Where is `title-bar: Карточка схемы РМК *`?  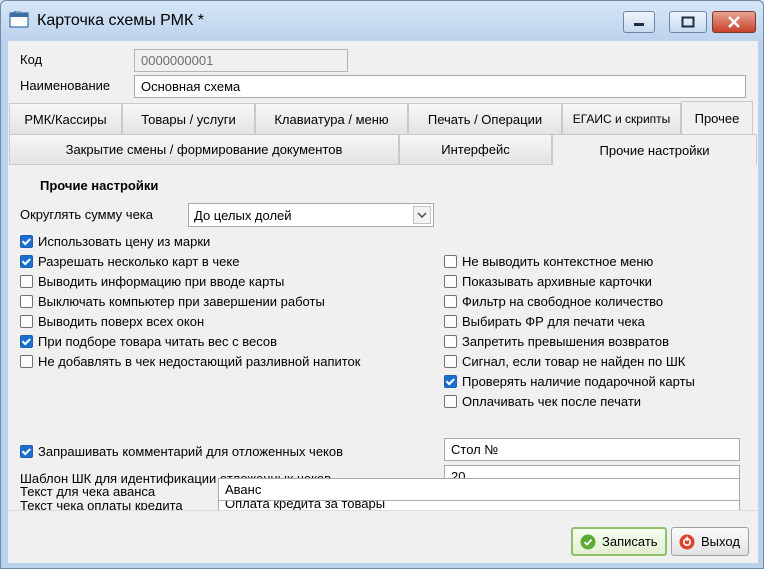 title-bar: Карточка схемы РМК * is located at coordinates (382, 21).